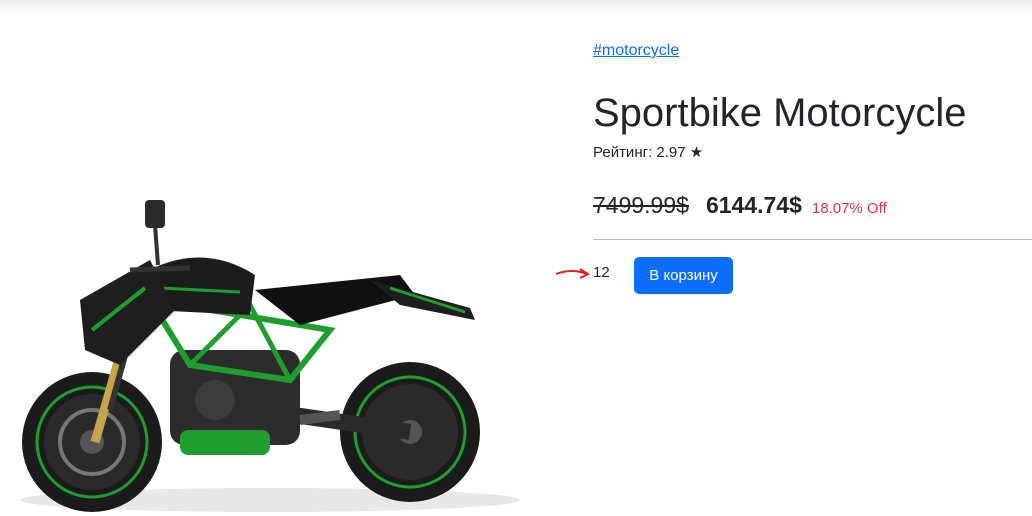  I want to click on price-row: 7499.99$ 6144.74$ 18.07% Off, so click(740, 208).